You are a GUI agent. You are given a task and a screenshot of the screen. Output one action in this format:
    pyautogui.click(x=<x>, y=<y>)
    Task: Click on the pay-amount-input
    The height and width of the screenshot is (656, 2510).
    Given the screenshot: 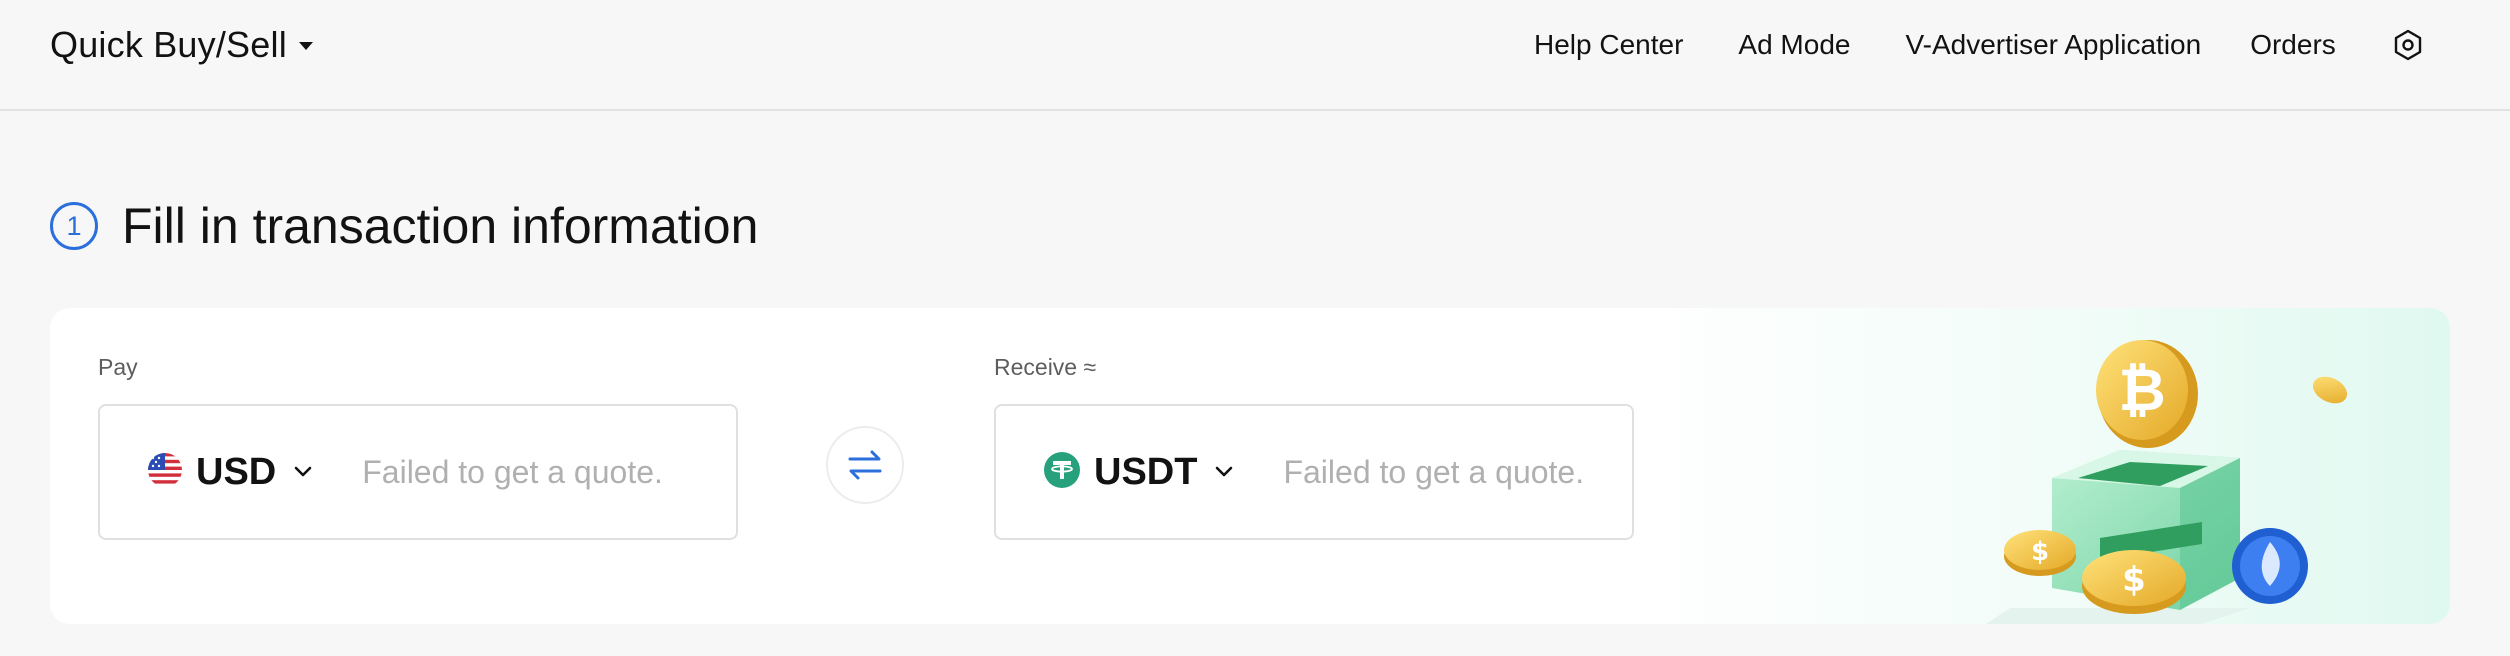 What is the action you would take?
    pyautogui.click(x=532, y=472)
    